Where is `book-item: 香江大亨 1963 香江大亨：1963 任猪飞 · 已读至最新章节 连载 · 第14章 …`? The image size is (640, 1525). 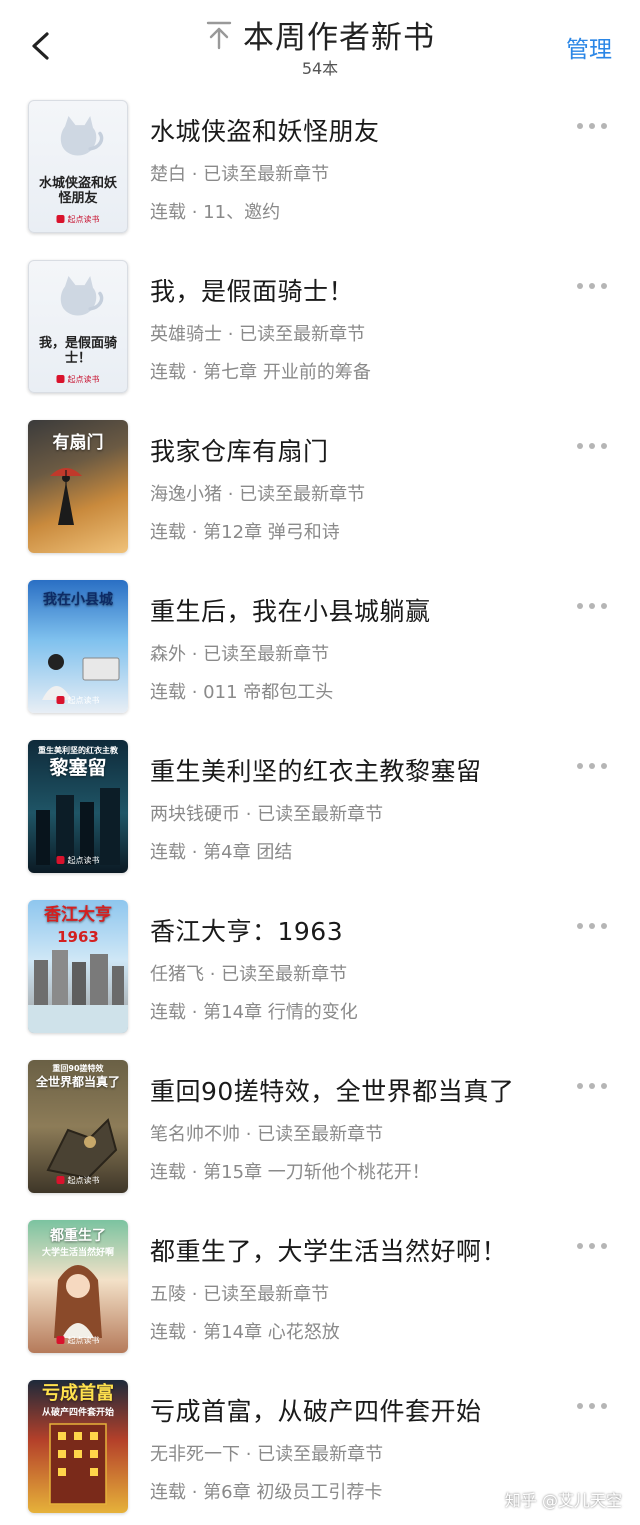
book-item: 香江大亨 1963 香江大亨：1963 任猪飞 · 已读至最新章节 连载 · 第14章 … is located at coordinates (320, 980).